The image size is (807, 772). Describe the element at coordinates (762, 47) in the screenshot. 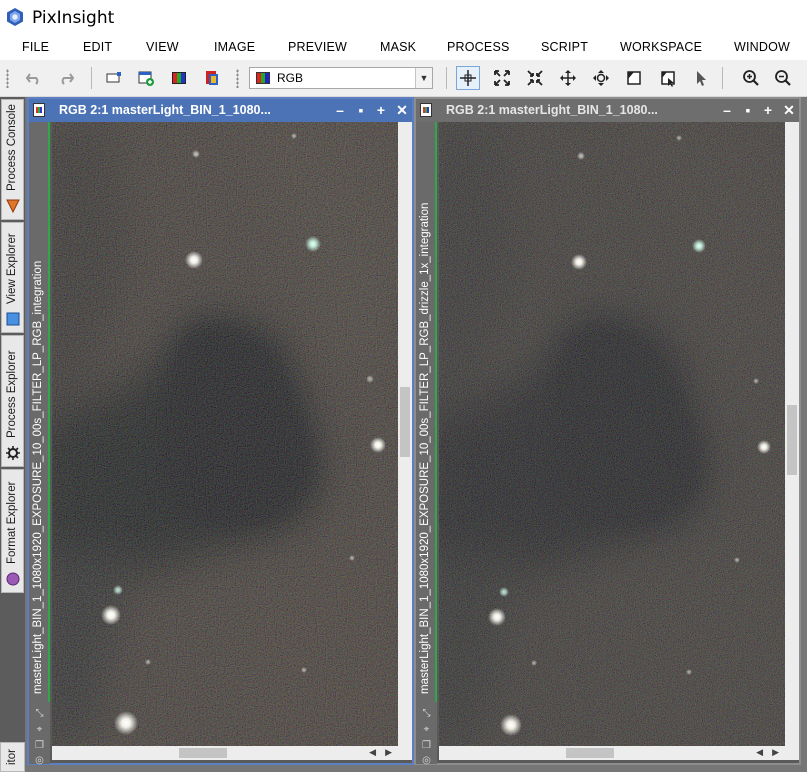

I see `menu-window: WINDOW` at that location.